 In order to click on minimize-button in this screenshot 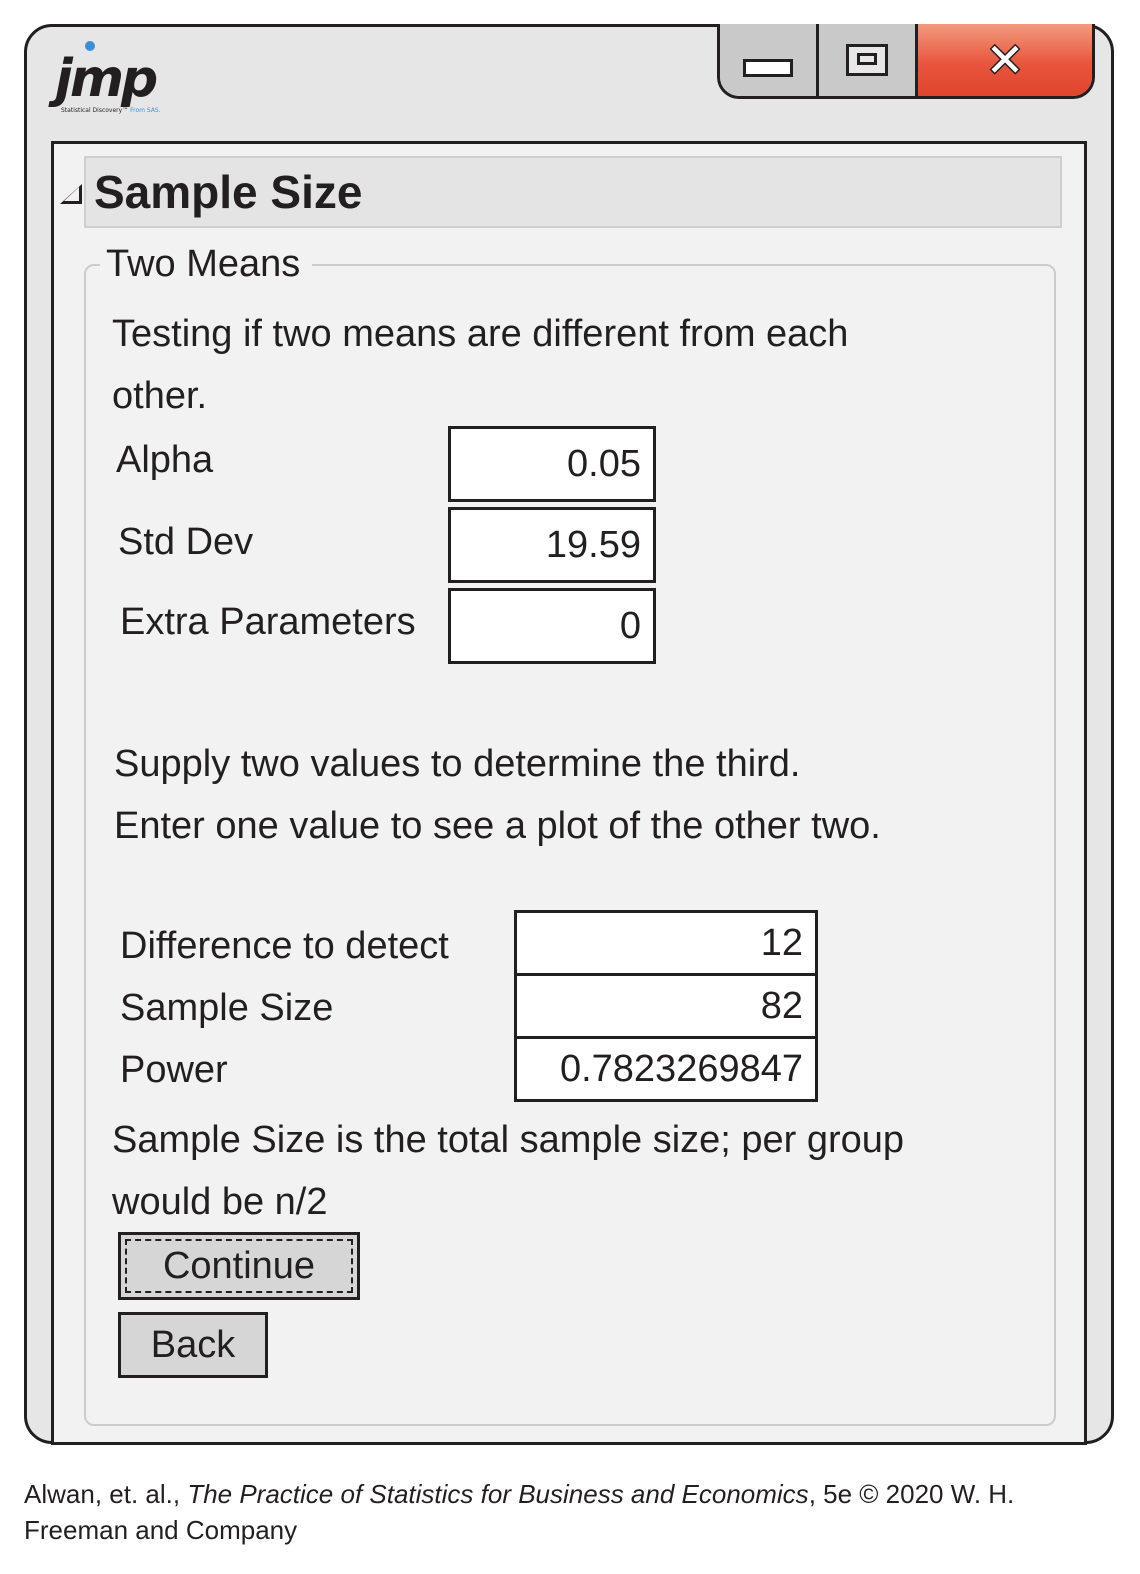, I will do `click(769, 60)`.